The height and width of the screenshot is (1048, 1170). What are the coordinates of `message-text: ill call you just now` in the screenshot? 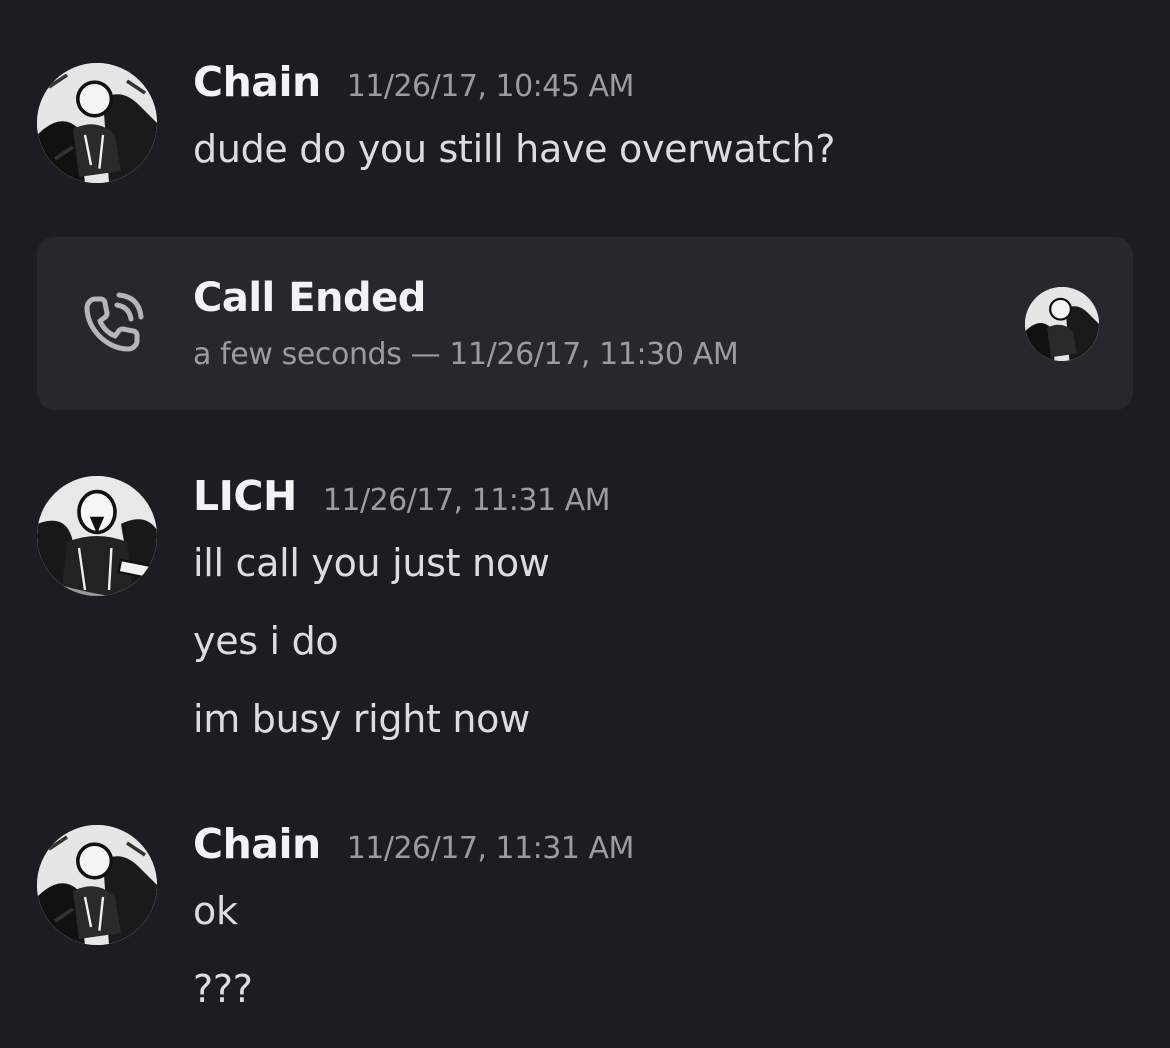 It's located at (371, 563).